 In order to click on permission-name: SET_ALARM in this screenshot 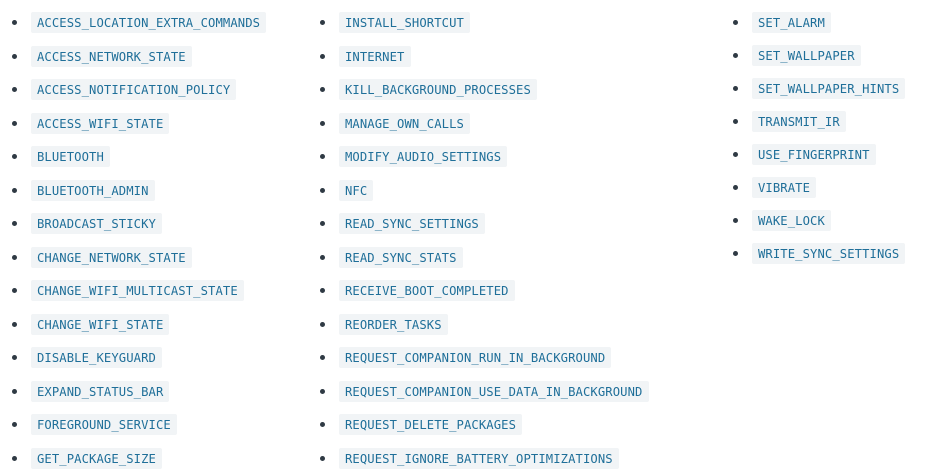, I will do `click(791, 22)`.